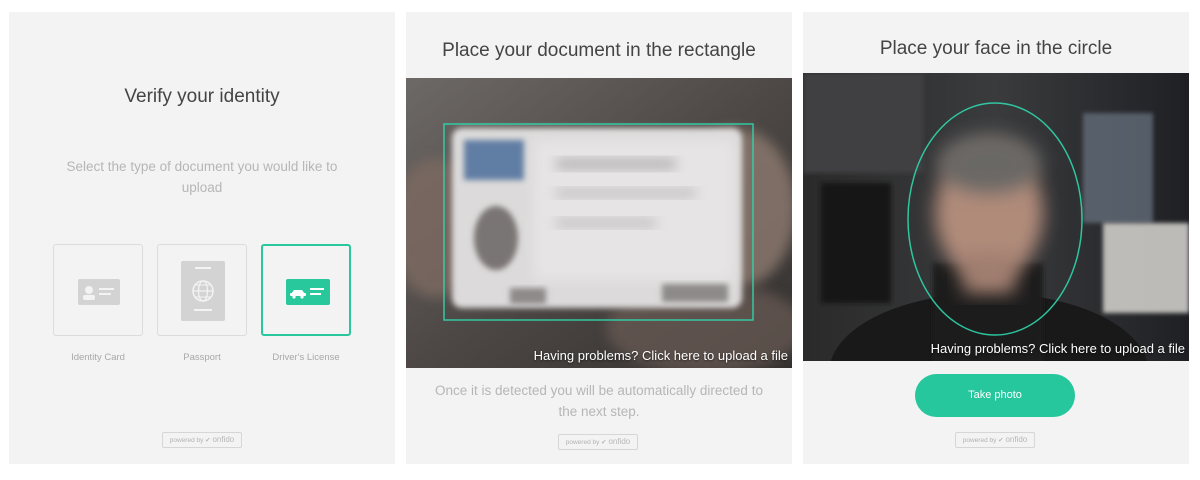 This screenshot has width=1200, height=480. I want to click on page-title: Place your face in the circle, so click(996, 48).